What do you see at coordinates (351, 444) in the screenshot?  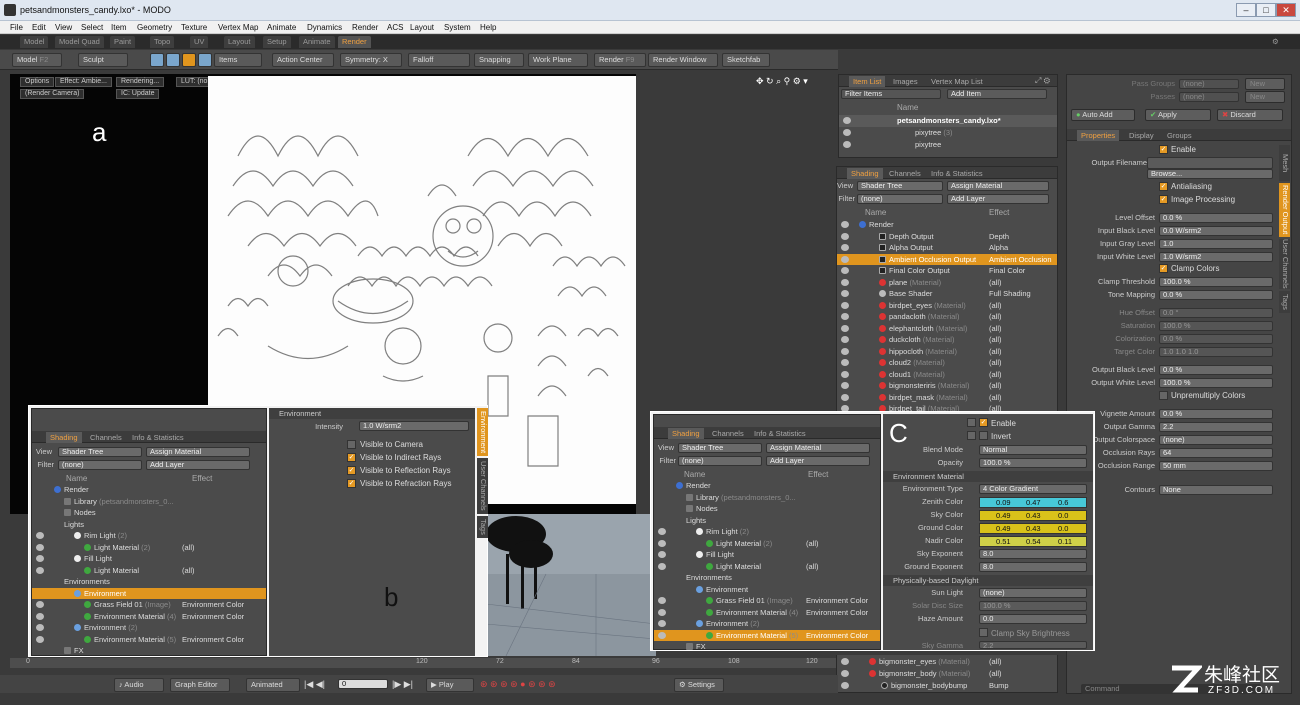 I see `visible-camera-checkbox` at bounding box center [351, 444].